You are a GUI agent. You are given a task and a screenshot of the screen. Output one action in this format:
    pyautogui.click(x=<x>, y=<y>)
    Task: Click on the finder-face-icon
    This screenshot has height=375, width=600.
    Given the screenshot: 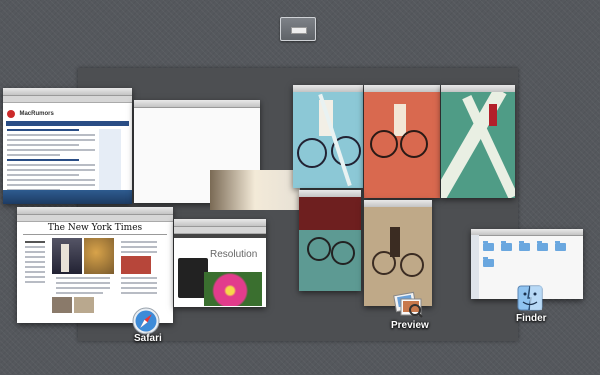 What is the action you would take?
    pyautogui.click(x=530, y=298)
    